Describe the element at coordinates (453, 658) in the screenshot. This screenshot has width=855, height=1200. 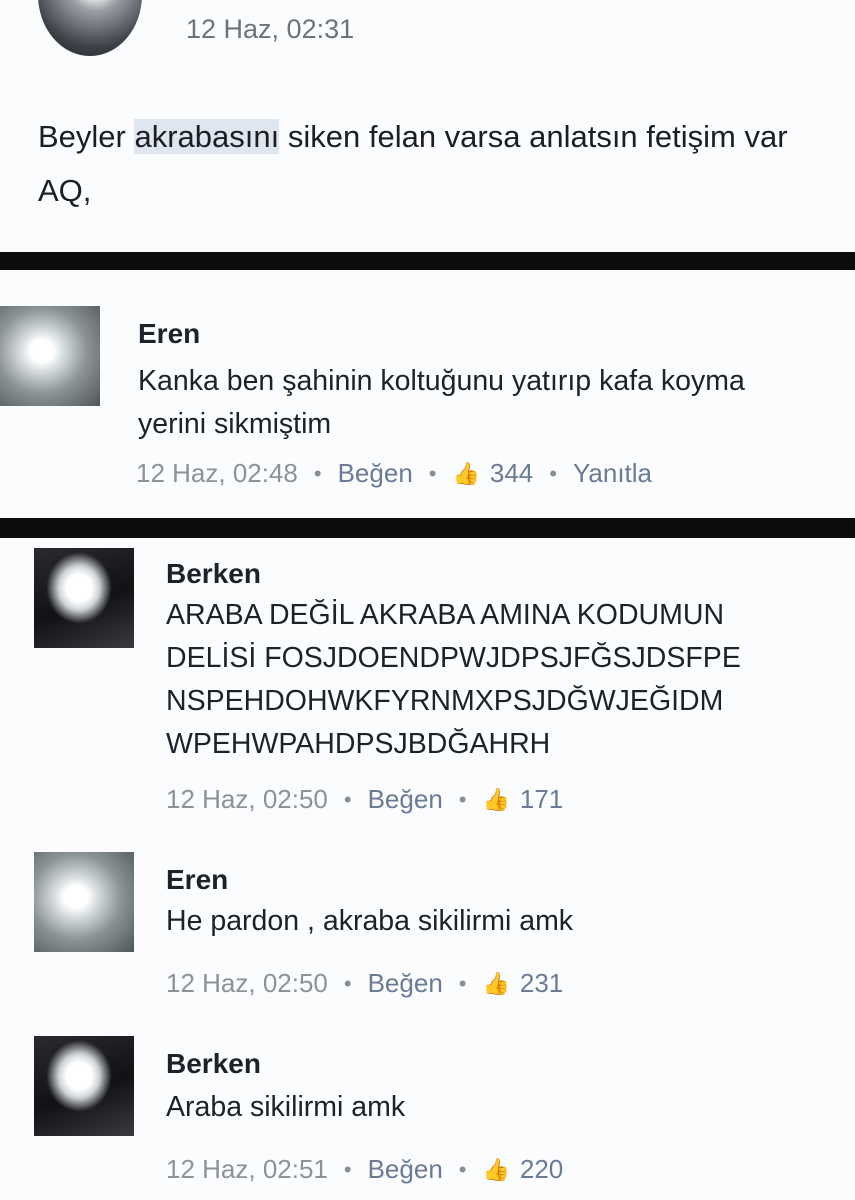
I see `comment-text-line: DELİSİ FOSJDOENDPWJDPSJFĞSJDSFPE` at that location.